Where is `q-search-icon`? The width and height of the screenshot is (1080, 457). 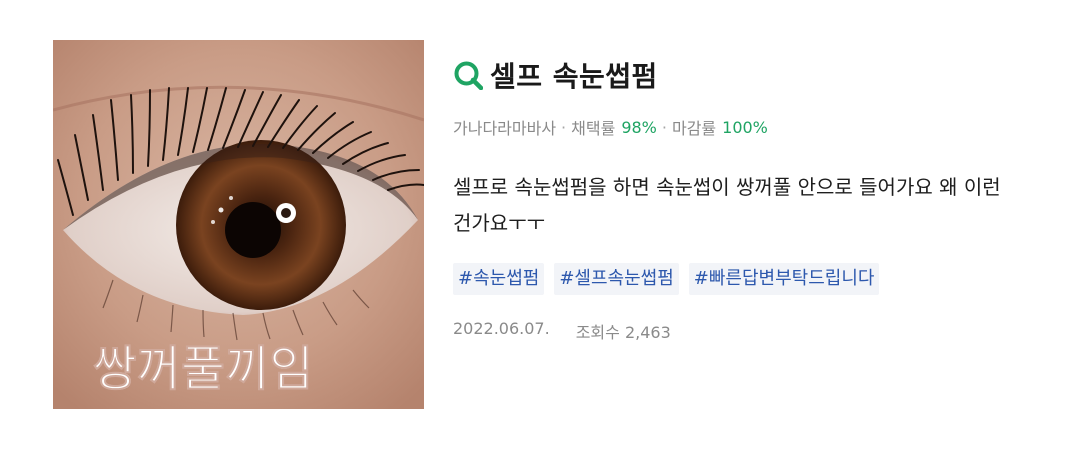
q-search-icon is located at coordinates (468, 75).